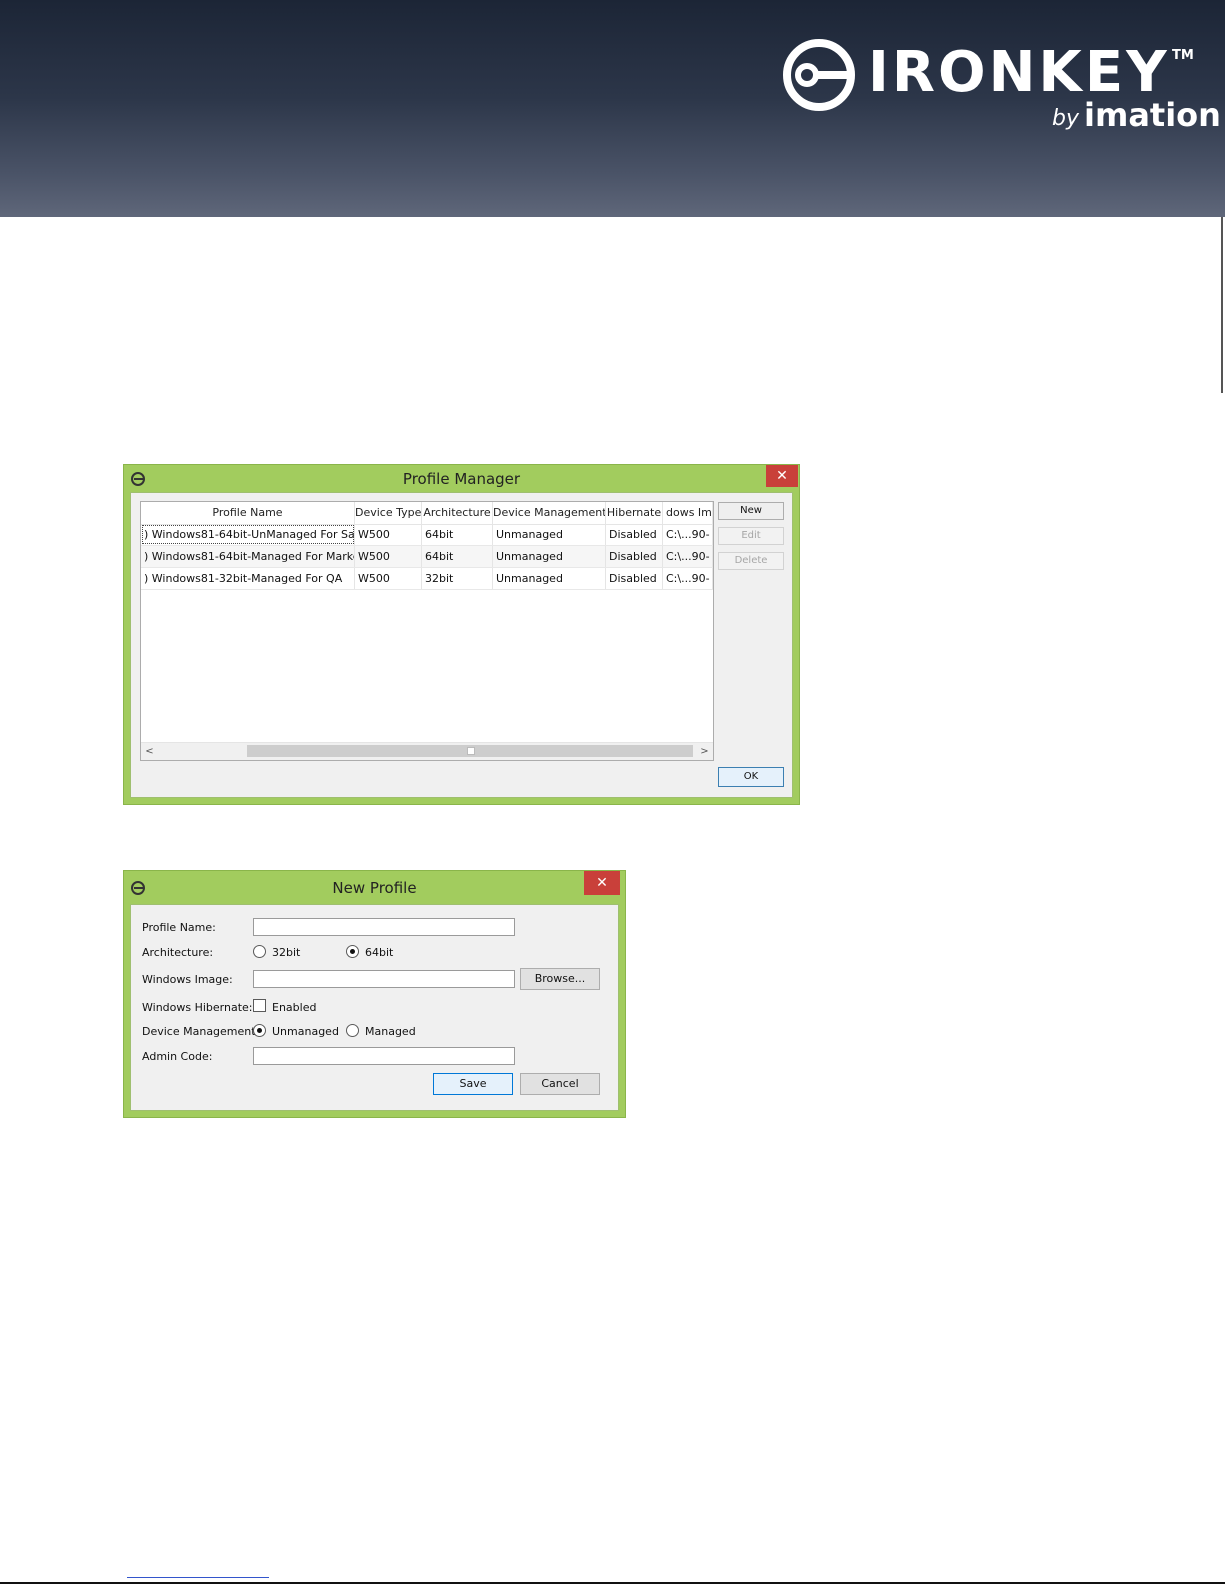 The height and width of the screenshot is (1585, 1225). Describe the element at coordinates (634, 513) in the screenshot. I see `column-header-hibernate: Hibernate` at that location.